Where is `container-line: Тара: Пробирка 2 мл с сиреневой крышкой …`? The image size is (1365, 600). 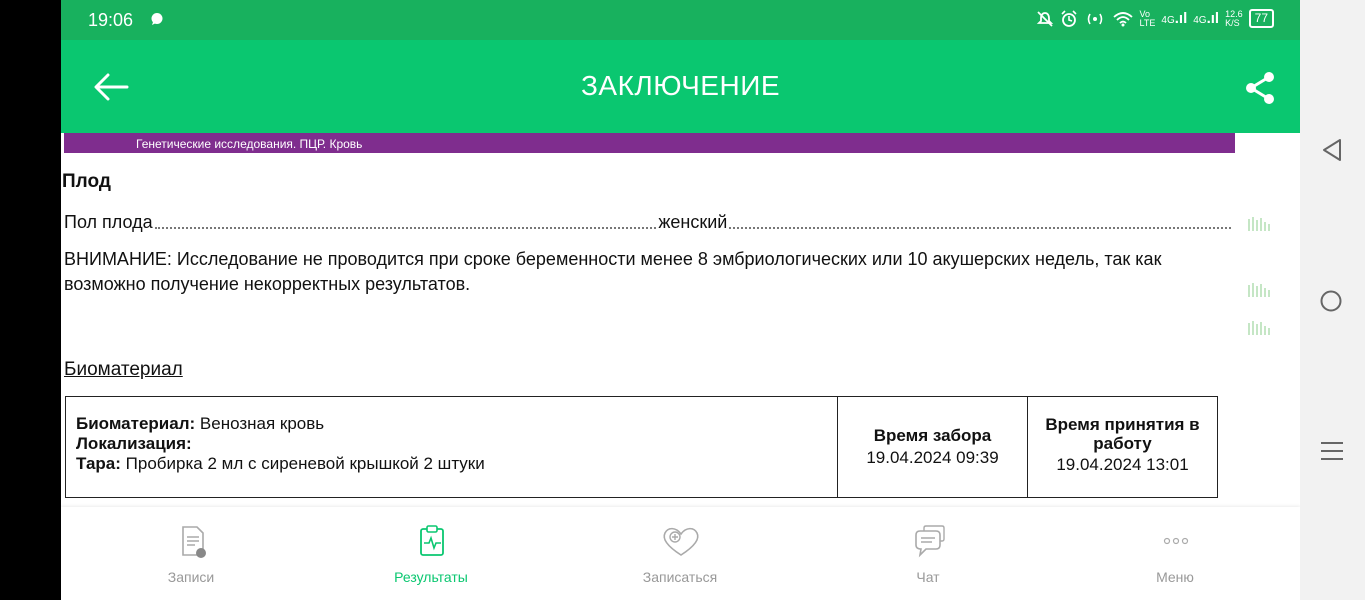 container-line: Тара: Пробирка 2 мл с сиреневой крышкой … is located at coordinates (280, 463).